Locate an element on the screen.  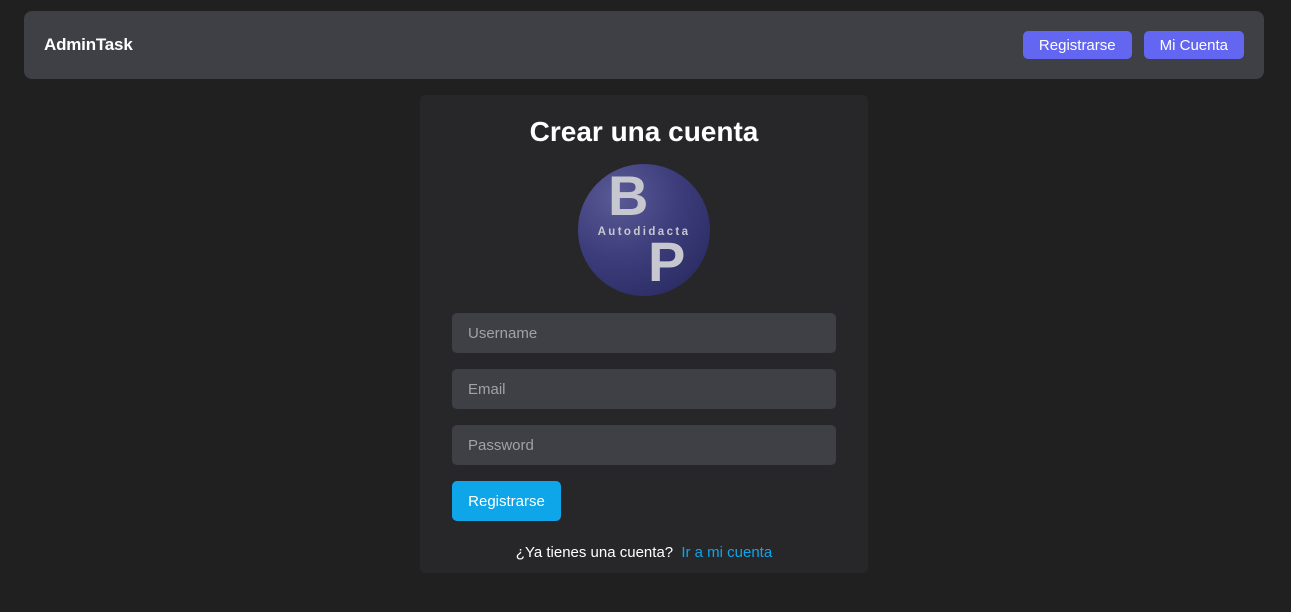
nav-register-button: Registrarse is located at coordinates (1077, 45).